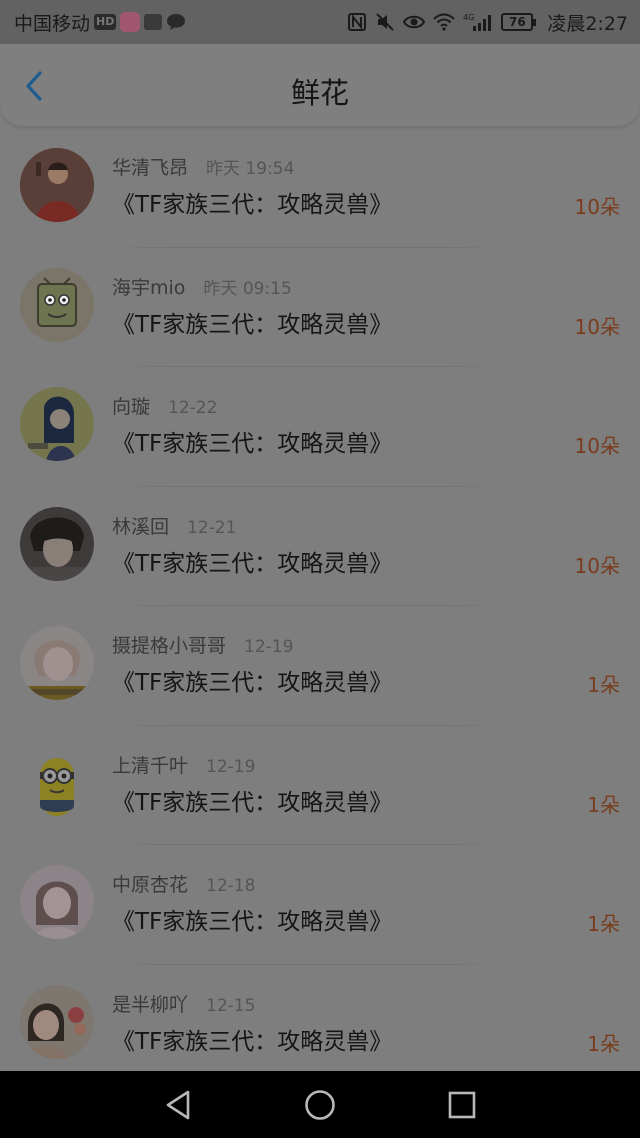 This screenshot has width=640, height=1138. I want to click on username: 华清飞昂, so click(150, 166).